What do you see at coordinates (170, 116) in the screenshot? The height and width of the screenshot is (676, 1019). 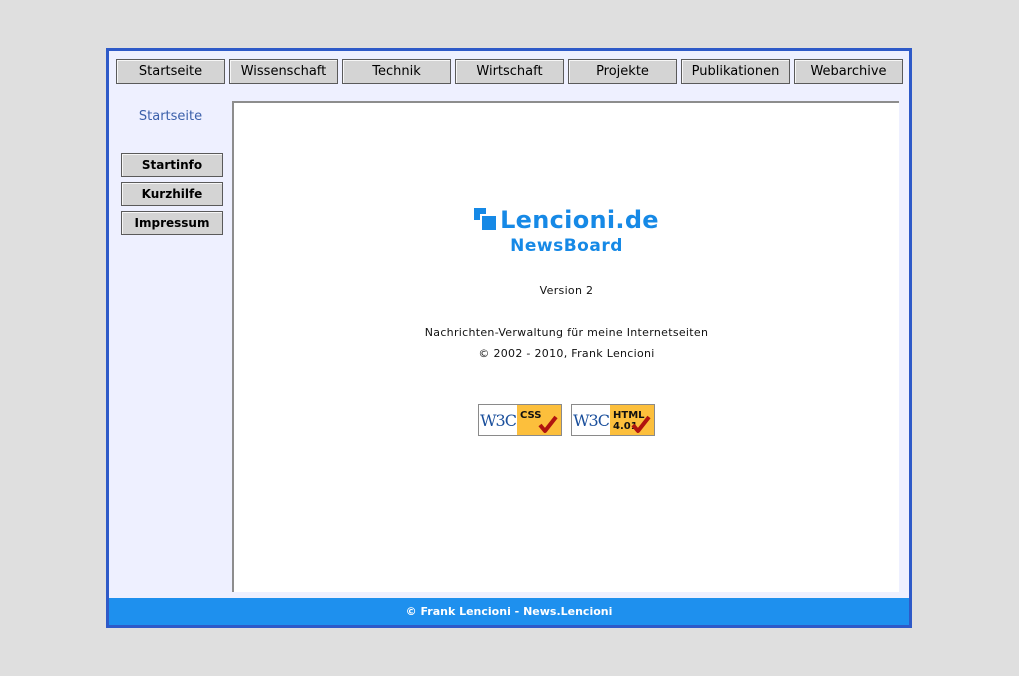 I see `sidebar-title: Startseite` at bounding box center [170, 116].